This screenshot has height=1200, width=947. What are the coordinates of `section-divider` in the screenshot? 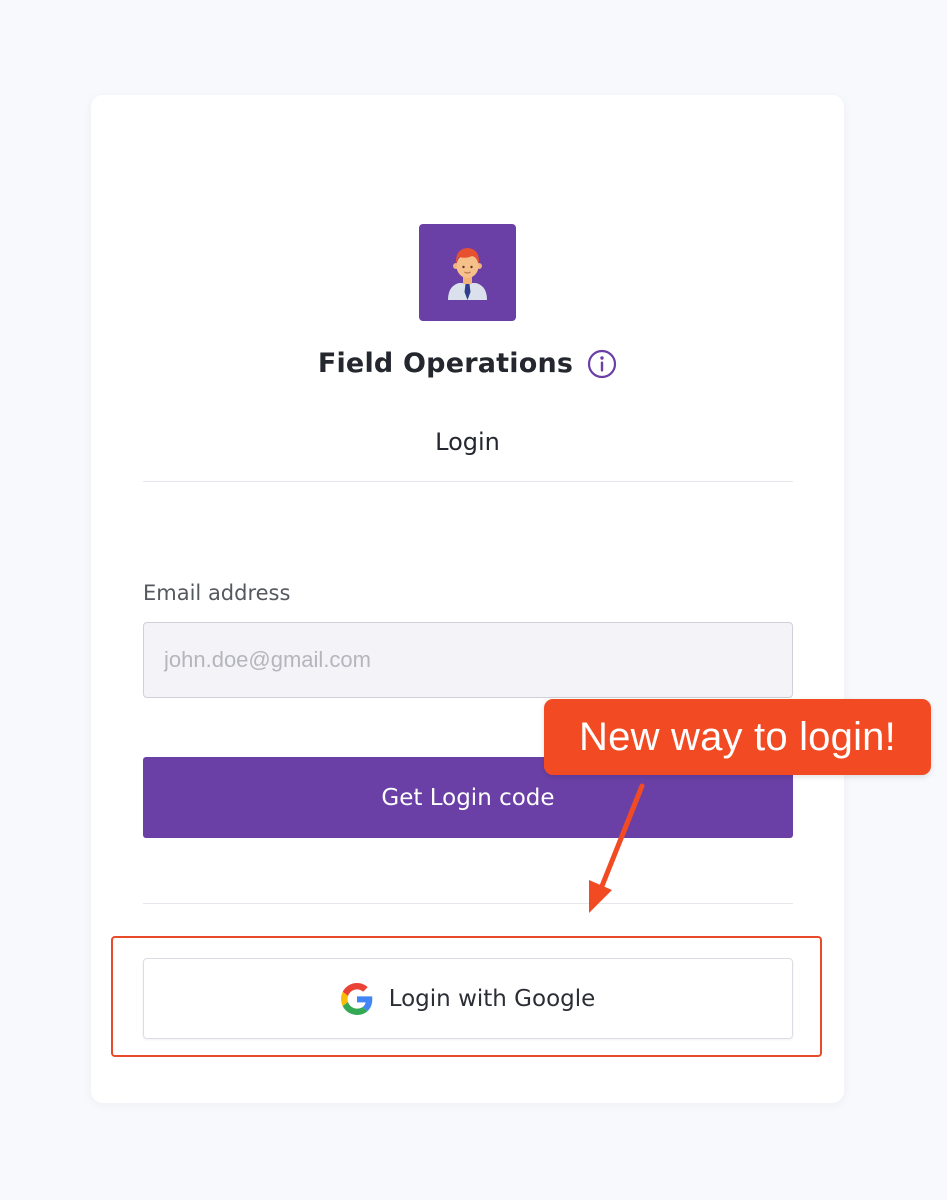 It's located at (468, 903).